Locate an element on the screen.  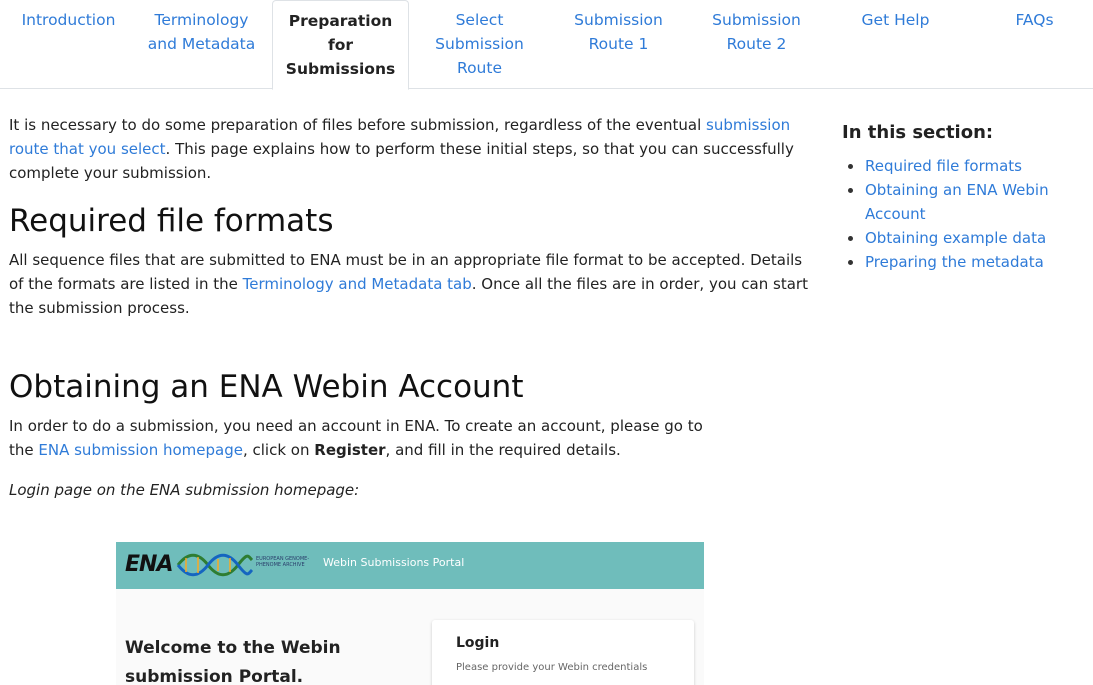
tab-get-help: Get Help is located at coordinates (895, 16).